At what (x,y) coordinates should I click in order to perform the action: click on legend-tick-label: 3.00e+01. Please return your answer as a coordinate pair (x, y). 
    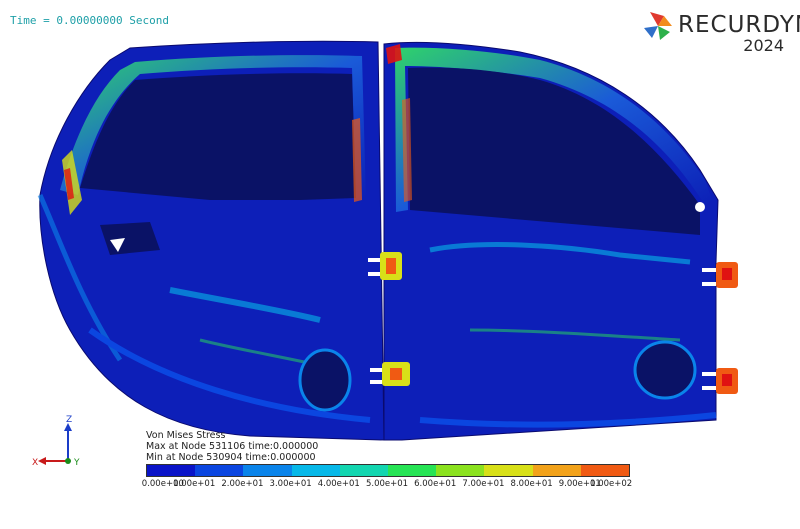
    Looking at the image, I should click on (290, 484).